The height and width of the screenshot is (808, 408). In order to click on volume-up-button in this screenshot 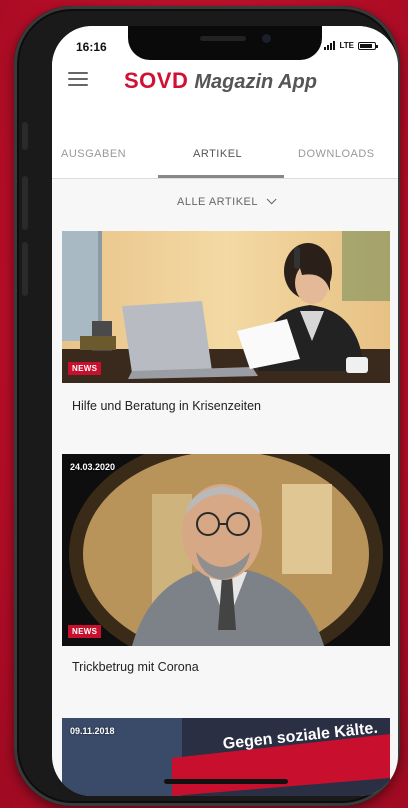, I will do `click(25, 203)`.